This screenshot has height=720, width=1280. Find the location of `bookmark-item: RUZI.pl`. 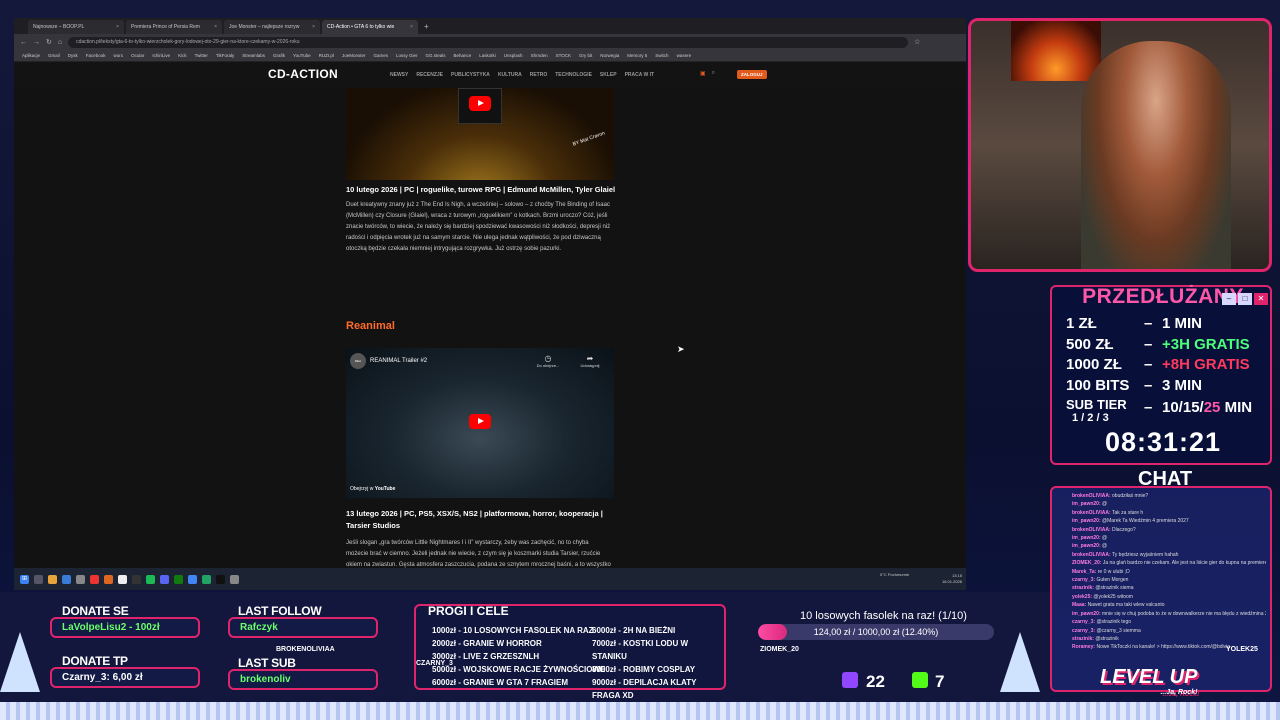

bookmark-item: RUZI.pl is located at coordinates (326, 55).